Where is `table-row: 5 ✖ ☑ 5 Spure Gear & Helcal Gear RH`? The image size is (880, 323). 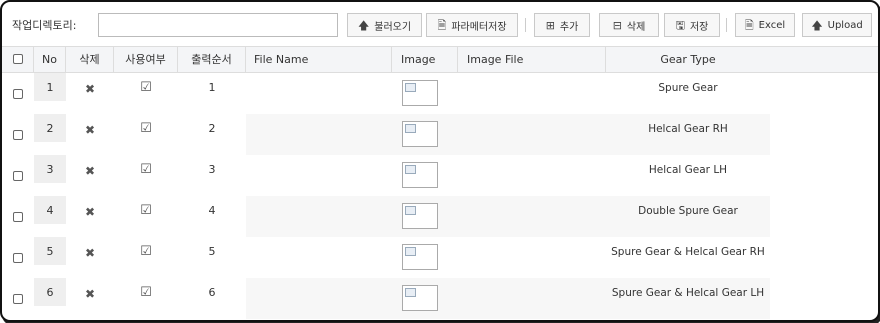 table-row: 5 ✖ ☑ 5 Spure Gear & Helcal Gear RH is located at coordinates (440, 257).